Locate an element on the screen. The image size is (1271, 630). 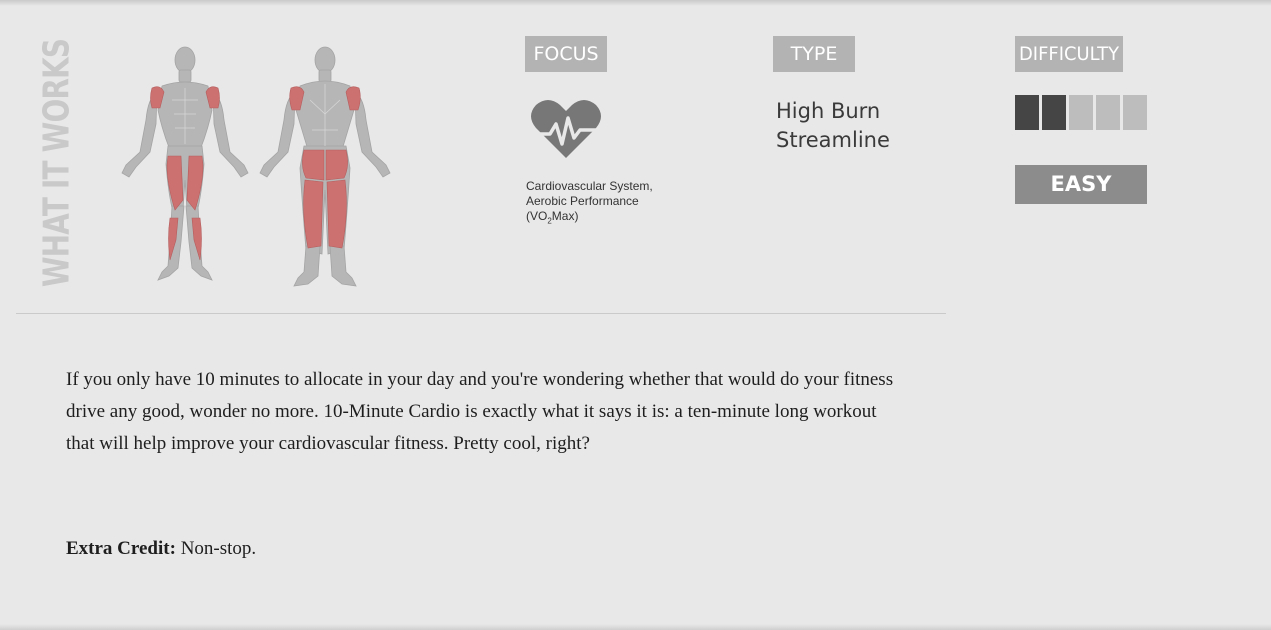
type-value-2: Streamline is located at coordinates (833, 140).